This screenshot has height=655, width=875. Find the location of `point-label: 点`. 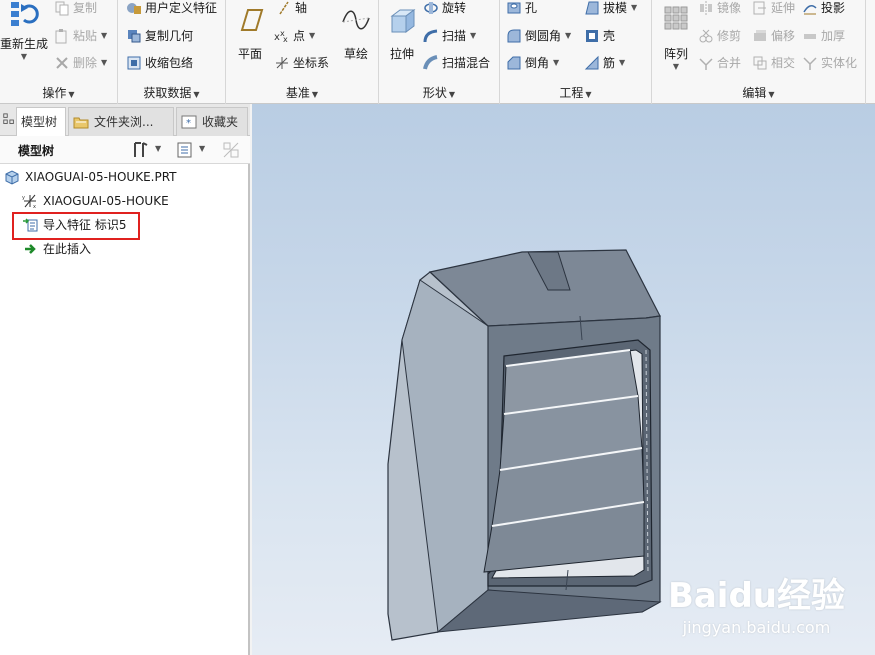

point-label: 点 is located at coordinates (299, 36).